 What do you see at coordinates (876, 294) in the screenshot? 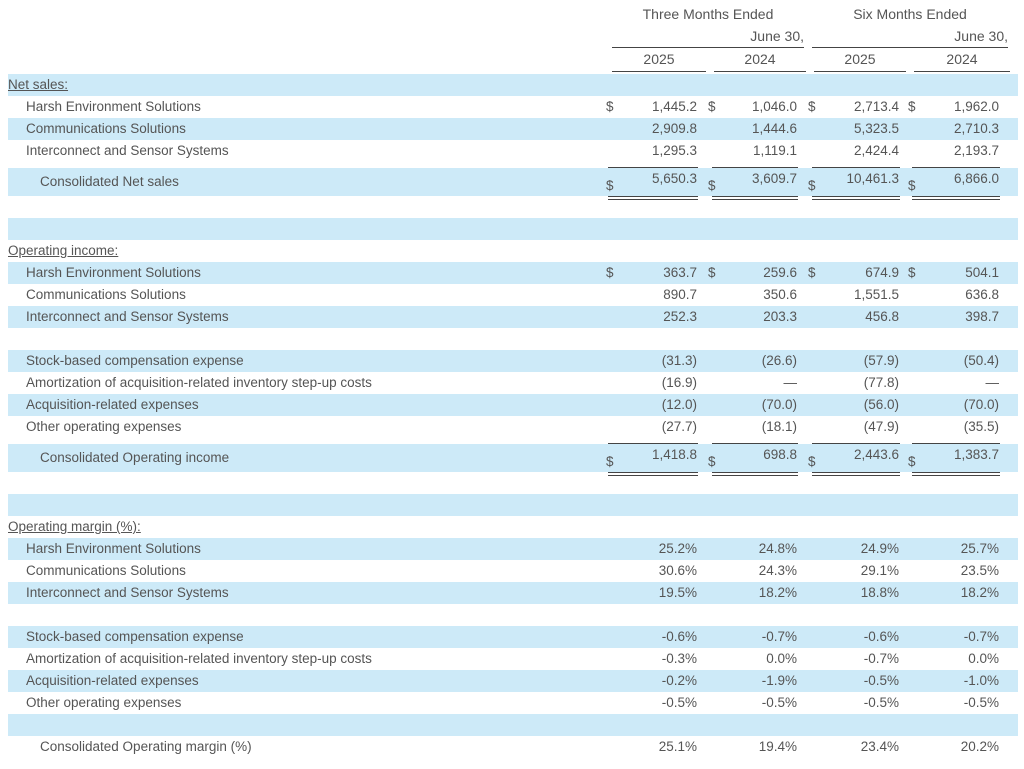
I see `cell-value: 1,551.5` at bounding box center [876, 294].